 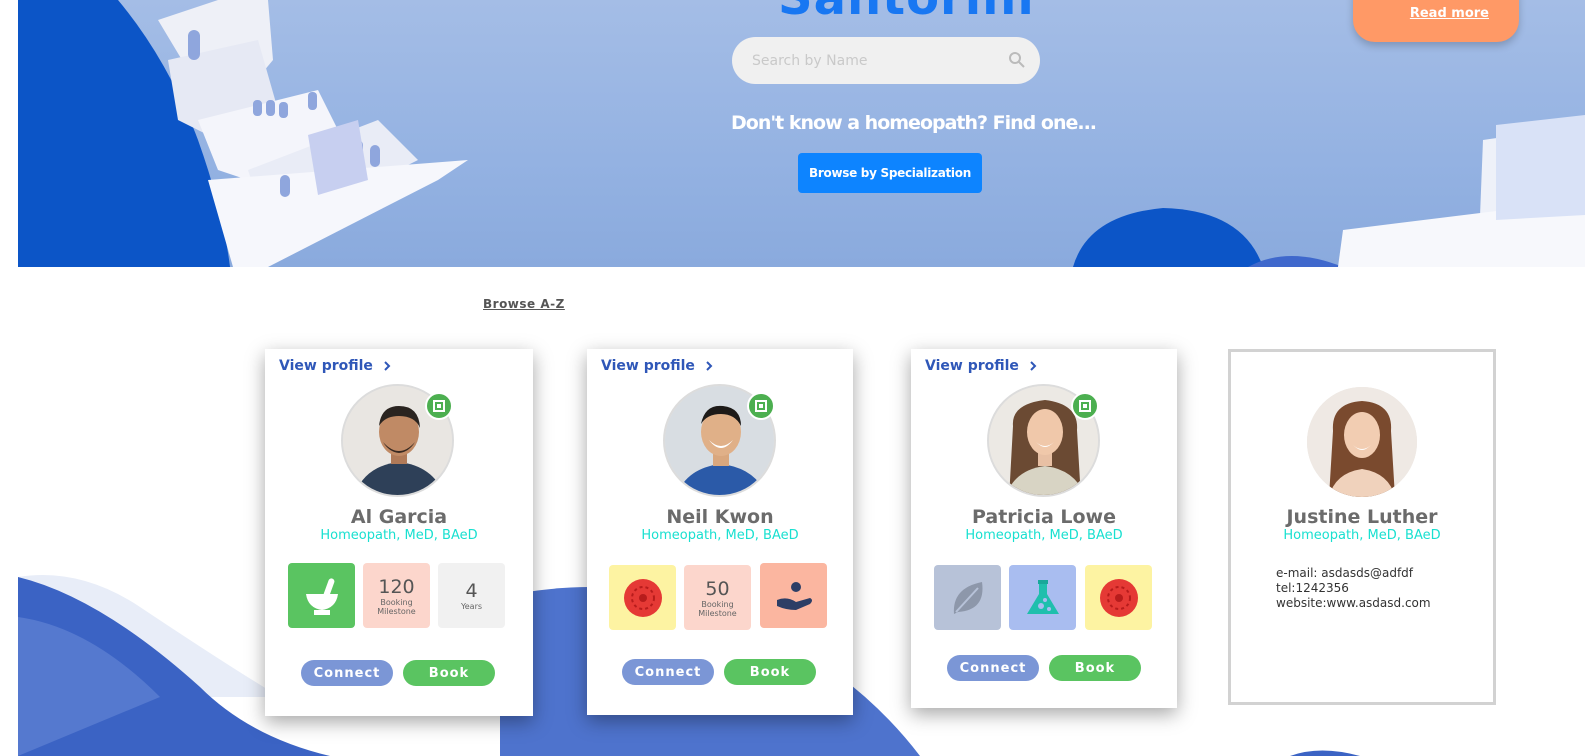 I want to click on search-input, so click(x=872, y=61).